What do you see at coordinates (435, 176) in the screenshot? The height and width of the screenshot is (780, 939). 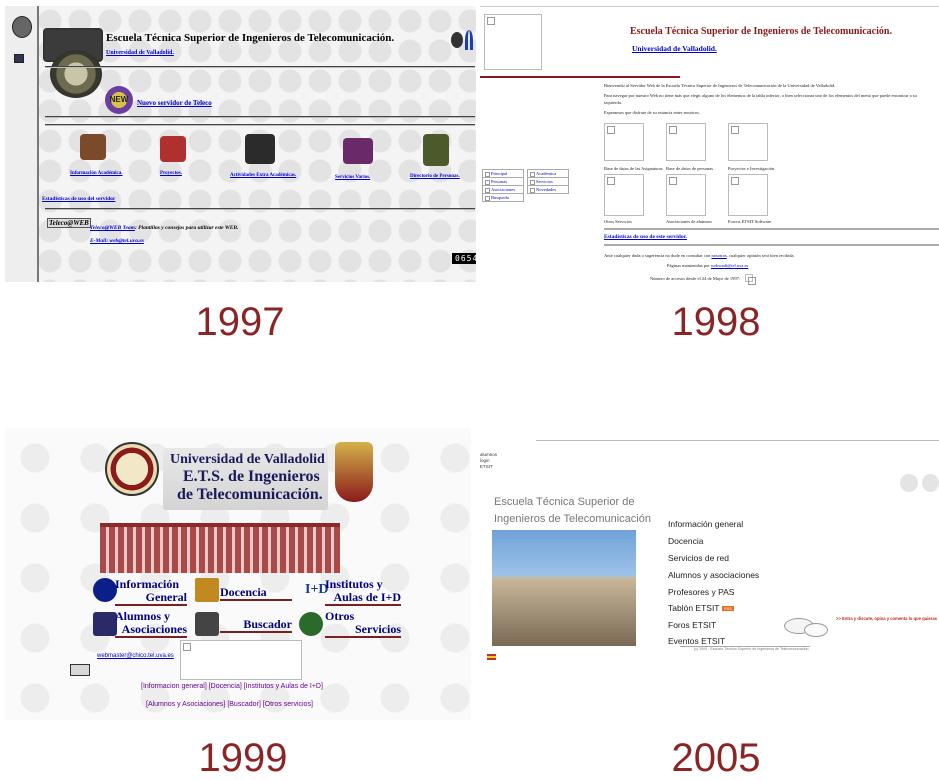 I see `people-directory-link: Directorio de Personas.` at bounding box center [435, 176].